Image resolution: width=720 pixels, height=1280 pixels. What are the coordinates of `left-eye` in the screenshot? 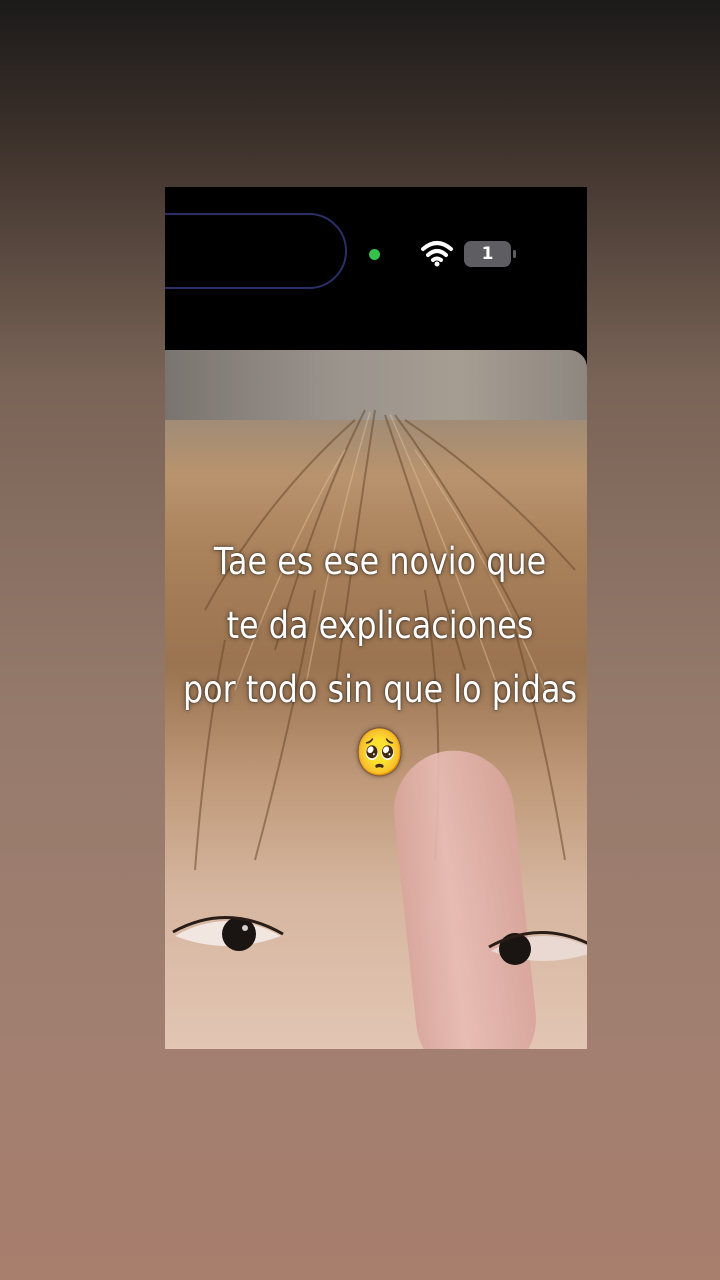 It's located at (228, 933).